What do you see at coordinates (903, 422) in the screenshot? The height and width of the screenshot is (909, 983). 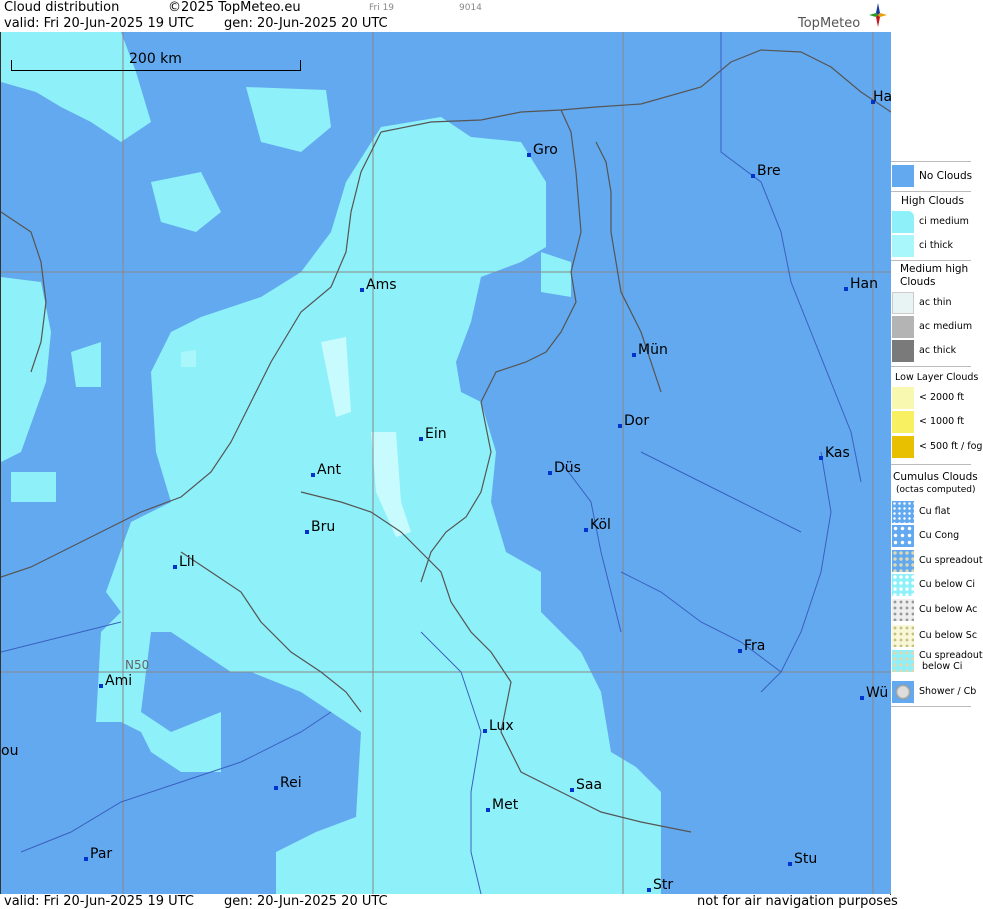 I see `low-1000-swatch` at bounding box center [903, 422].